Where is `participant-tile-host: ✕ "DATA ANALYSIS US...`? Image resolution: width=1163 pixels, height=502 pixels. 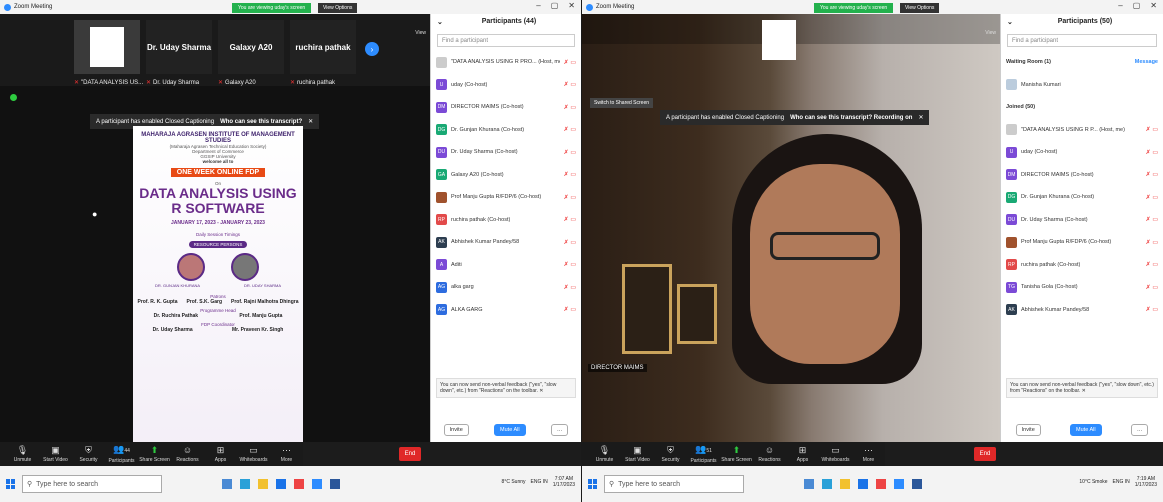
participant-tile-host: ✕ "DATA ANALYSIS US... is located at coordinates (108, 53).